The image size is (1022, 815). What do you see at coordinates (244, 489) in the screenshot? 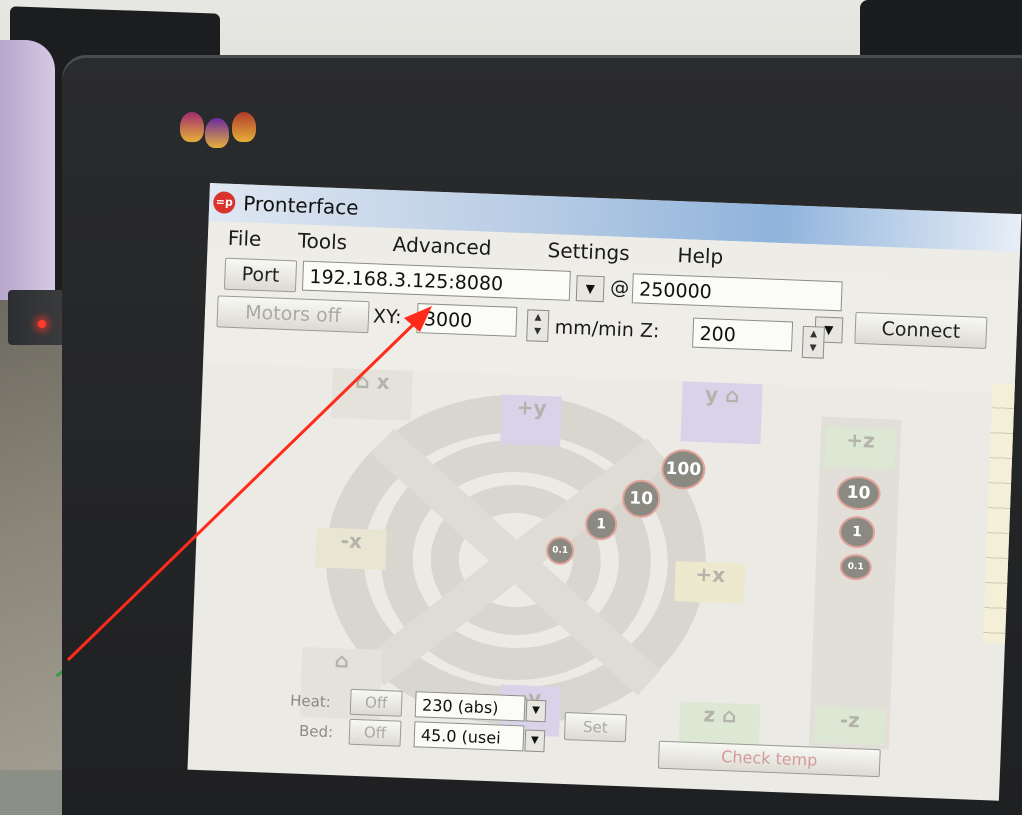
I see `annotation-arrow-line` at bounding box center [244, 489].